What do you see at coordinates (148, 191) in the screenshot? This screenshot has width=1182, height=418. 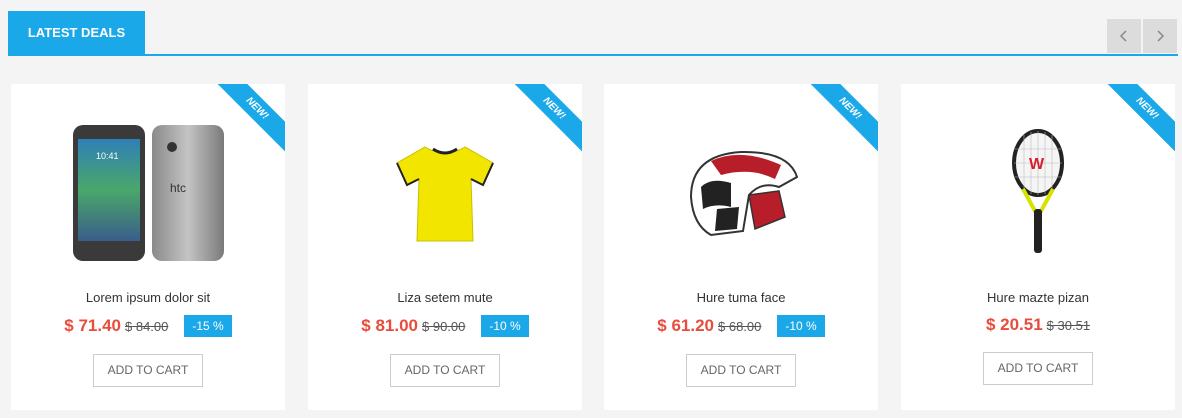 I see `smartphone-image: 10:41 htc` at bounding box center [148, 191].